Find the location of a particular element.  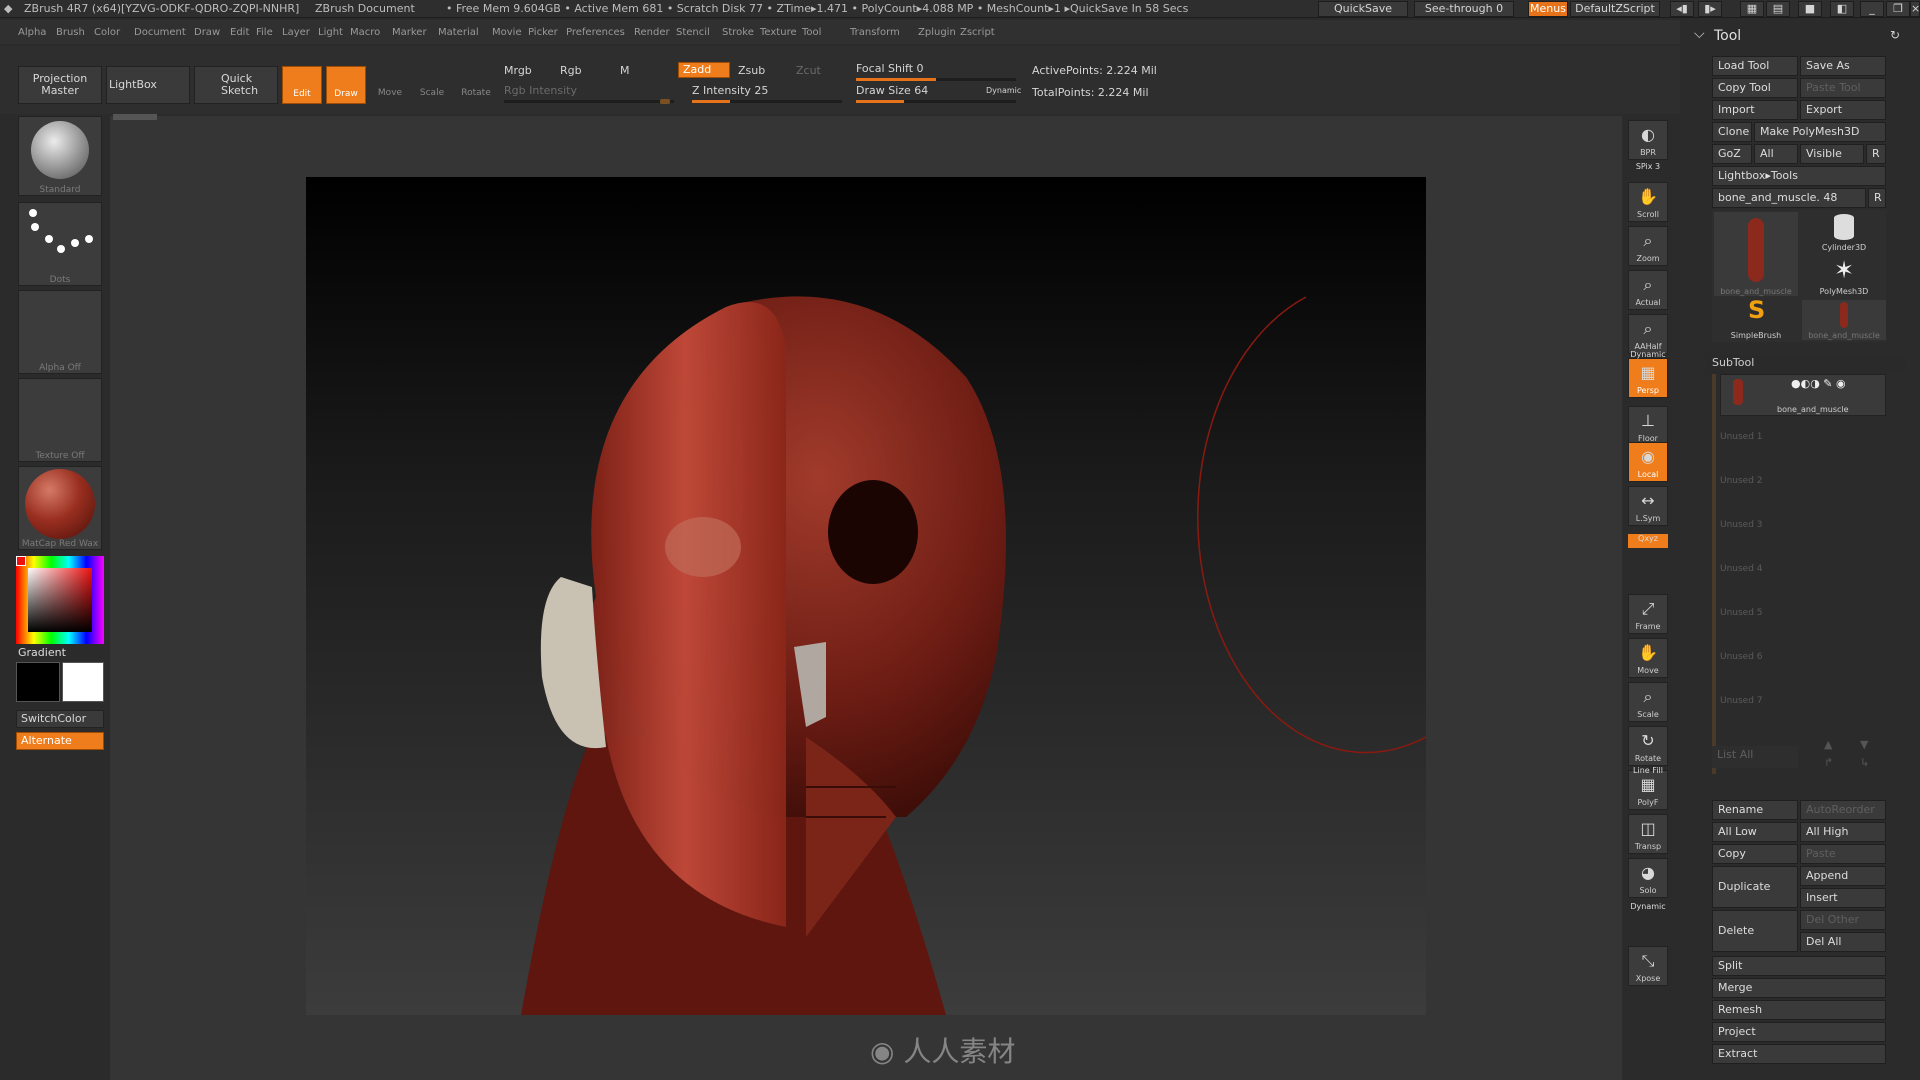

clone-button: Clone is located at coordinates (1732, 132).